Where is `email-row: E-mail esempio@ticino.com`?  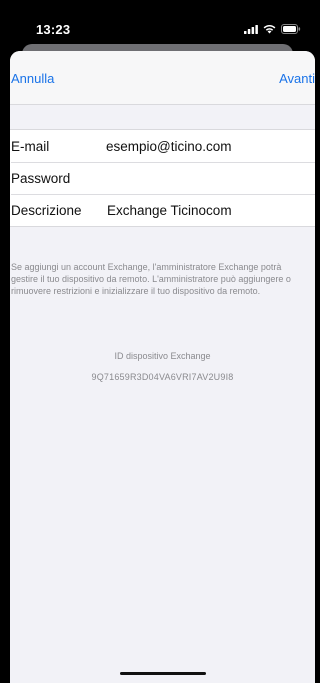
email-row: E-mail esempio@ticino.com is located at coordinates (162, 146).